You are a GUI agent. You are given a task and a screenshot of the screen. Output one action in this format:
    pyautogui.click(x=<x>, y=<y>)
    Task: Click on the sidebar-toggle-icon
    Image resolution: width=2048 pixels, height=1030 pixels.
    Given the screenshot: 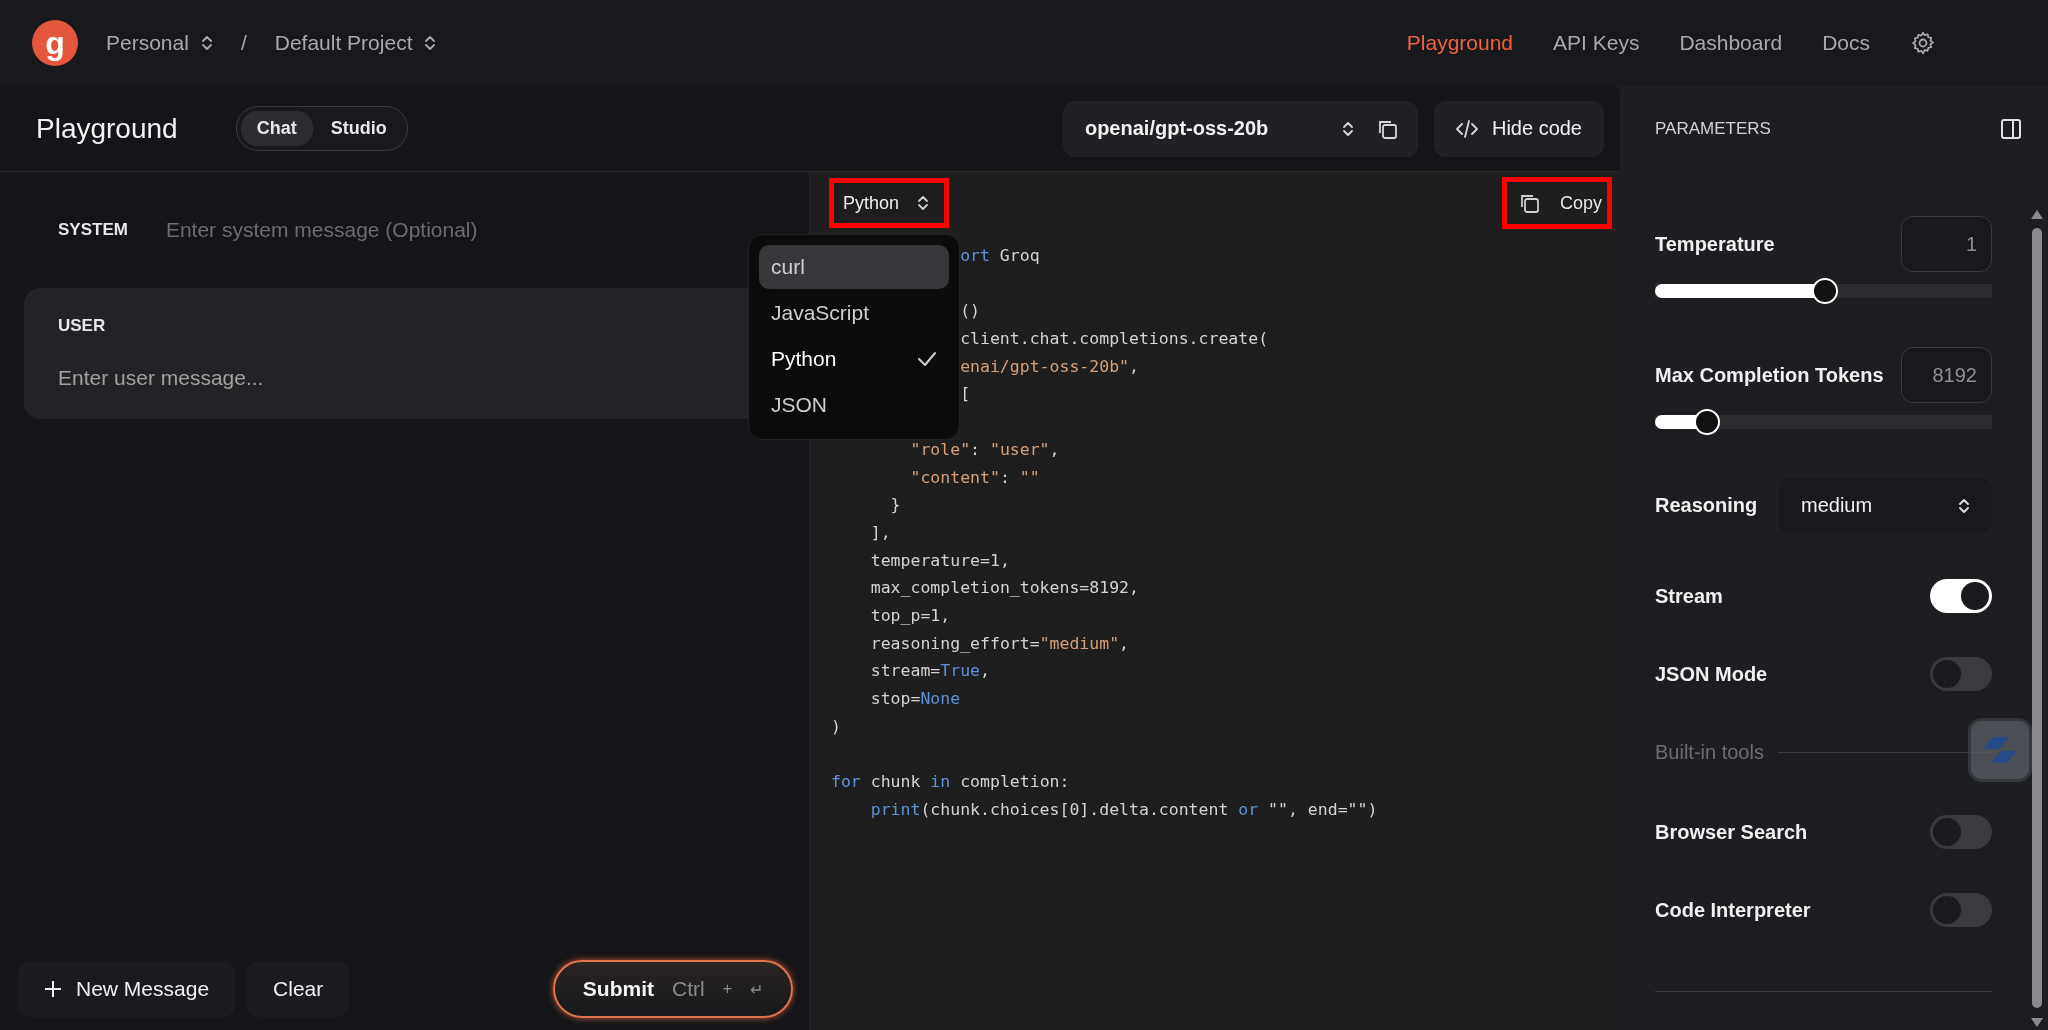 What is the action you would take?
    pyautogui.click(x=2011, y=129)
    